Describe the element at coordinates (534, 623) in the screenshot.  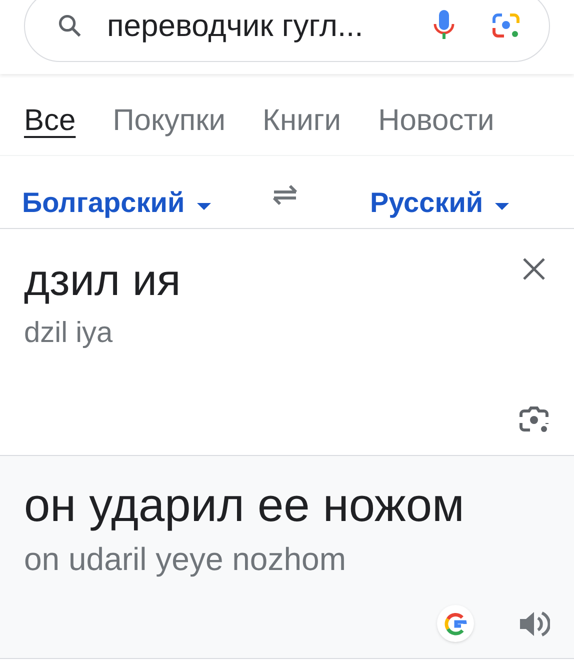
I see `speaker-icon` at that location.